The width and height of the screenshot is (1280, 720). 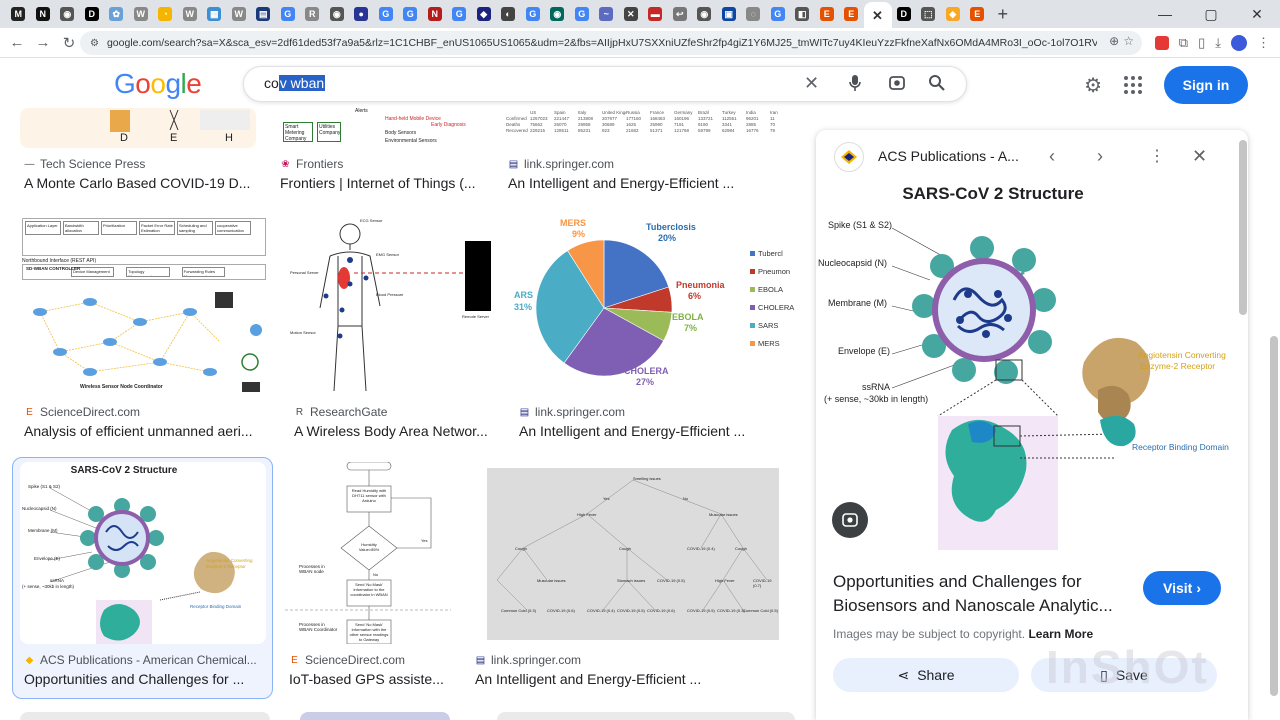 What do you see at coordinates (606, 14) in the screenshot?
I see `browser-tab: ~` at bounding box center [606, 14].